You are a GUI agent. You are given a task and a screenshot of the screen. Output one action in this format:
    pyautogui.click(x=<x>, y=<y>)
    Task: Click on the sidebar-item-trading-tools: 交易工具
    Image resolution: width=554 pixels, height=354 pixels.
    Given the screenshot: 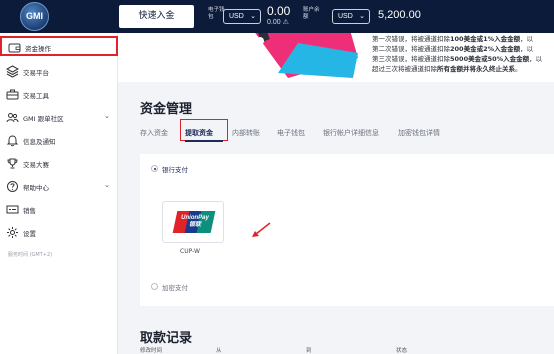 What is the action you would take?
    pyautogui.click(x=59, y=95)
    